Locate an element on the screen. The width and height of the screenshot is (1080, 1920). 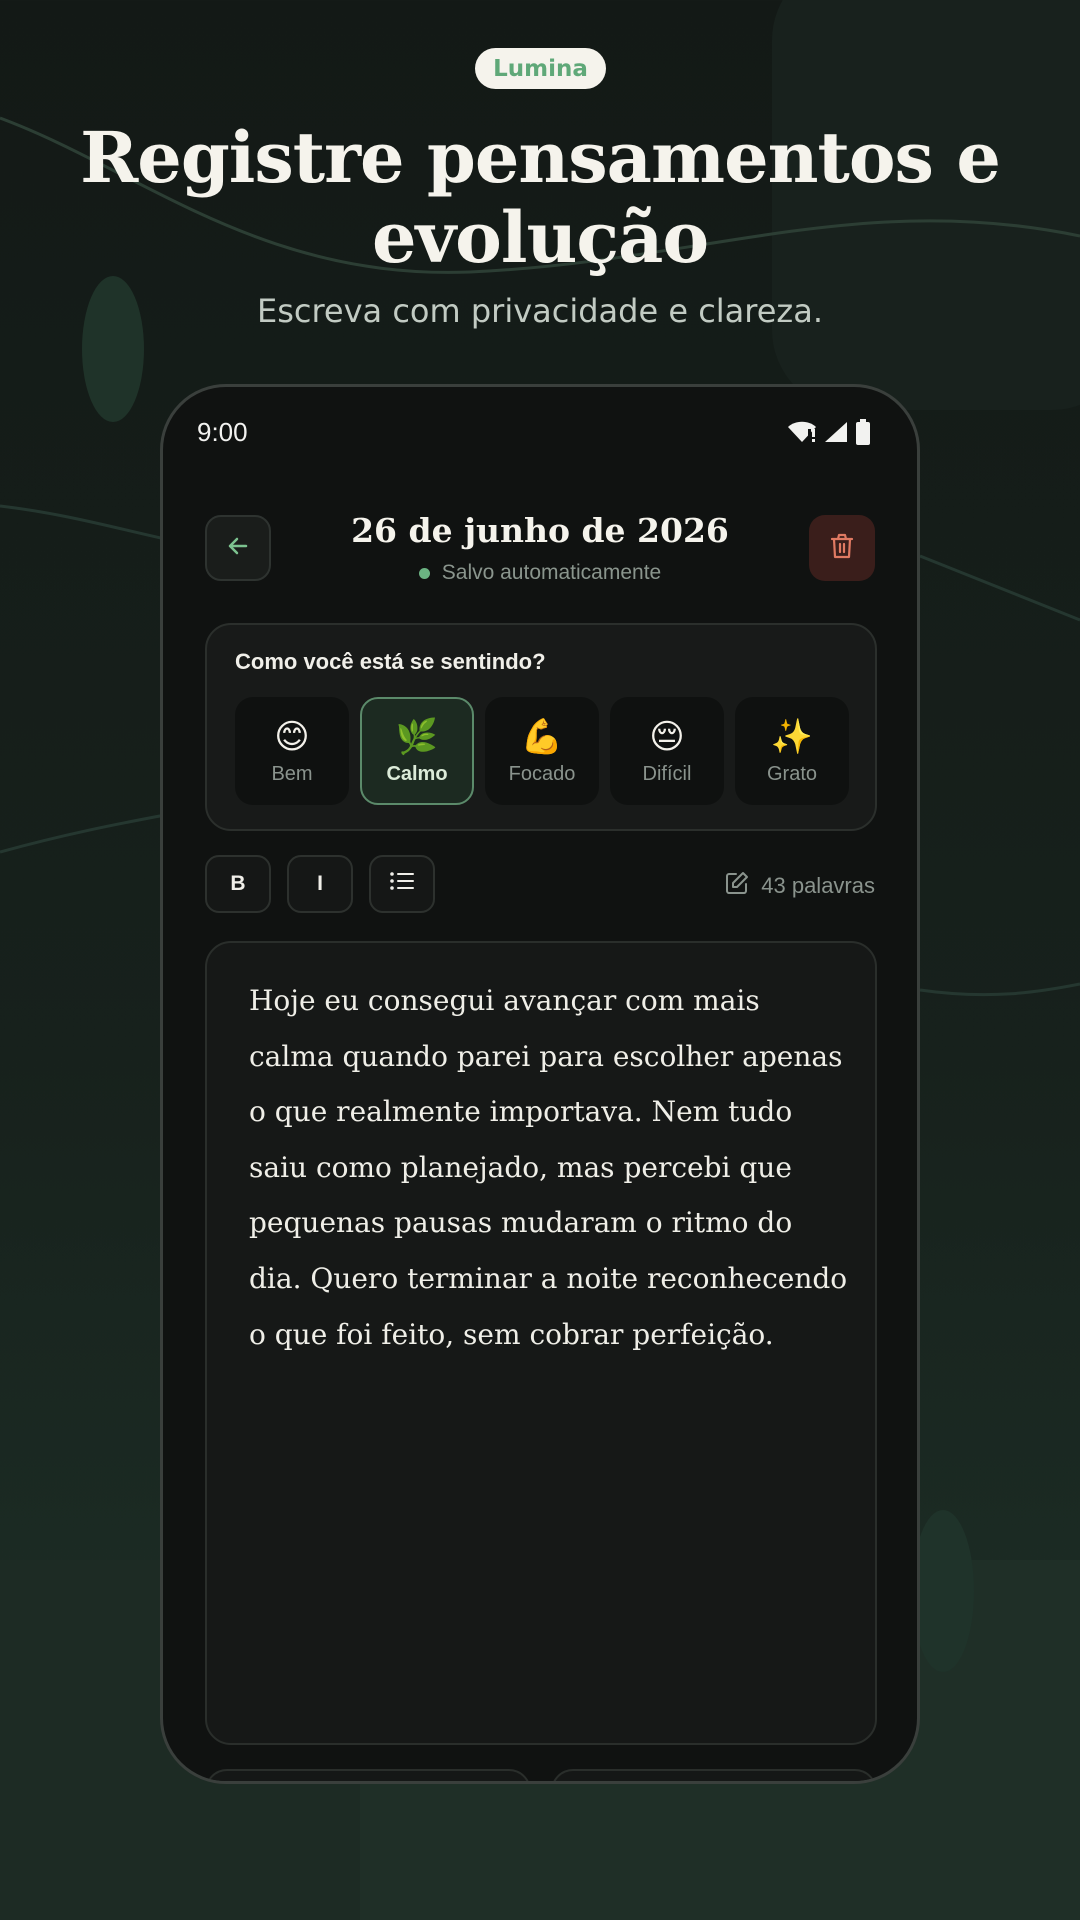
edit-icon is located at coordinates (737, 886).